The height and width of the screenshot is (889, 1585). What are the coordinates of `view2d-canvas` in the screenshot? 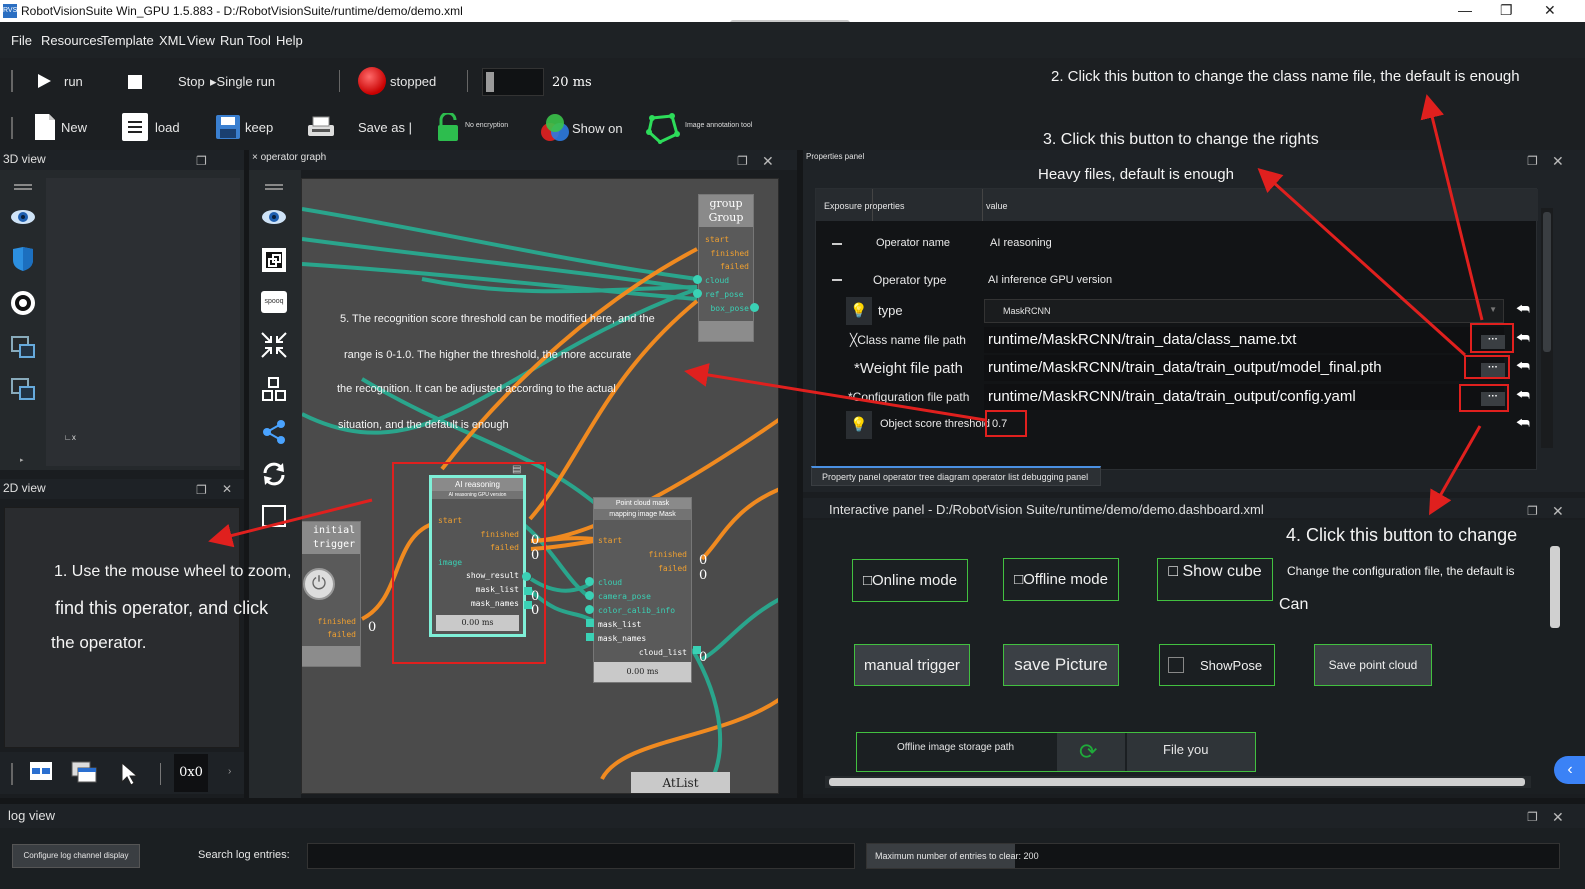 It's located at (122, 627).